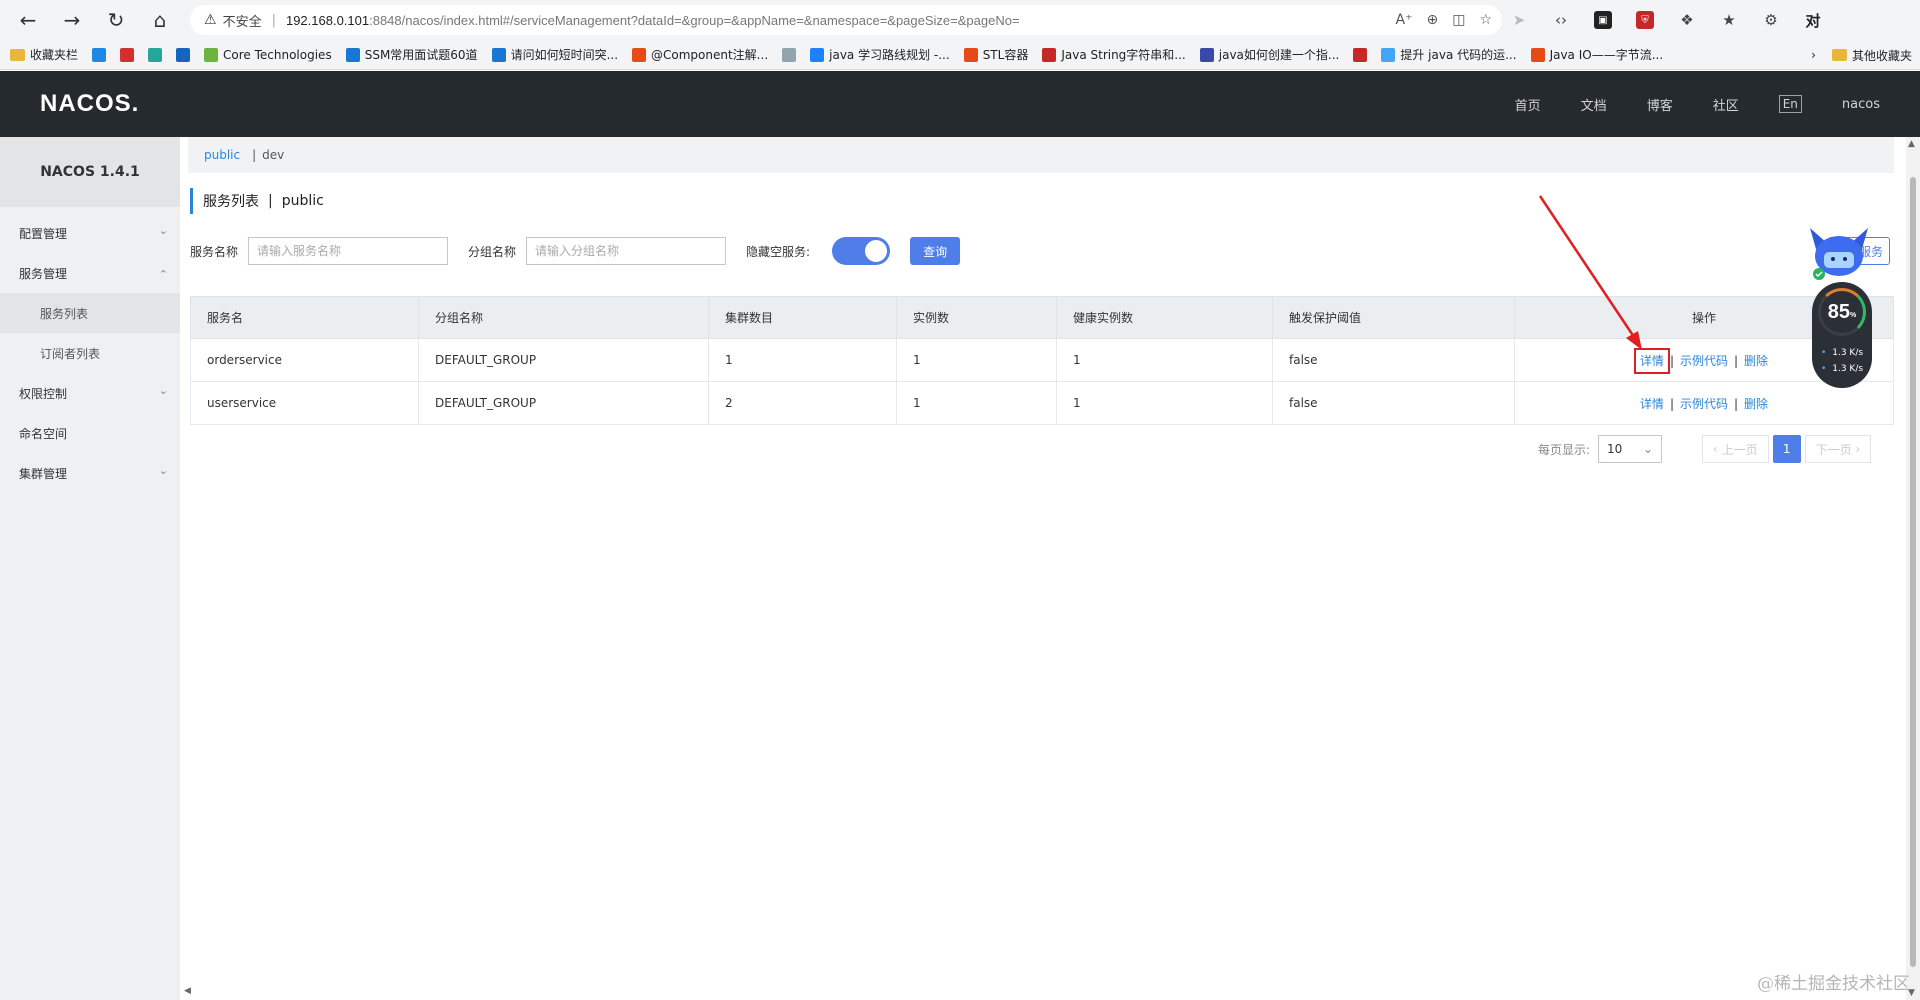  I want to click on nacos-logo: NACOS., so click(89, 104).